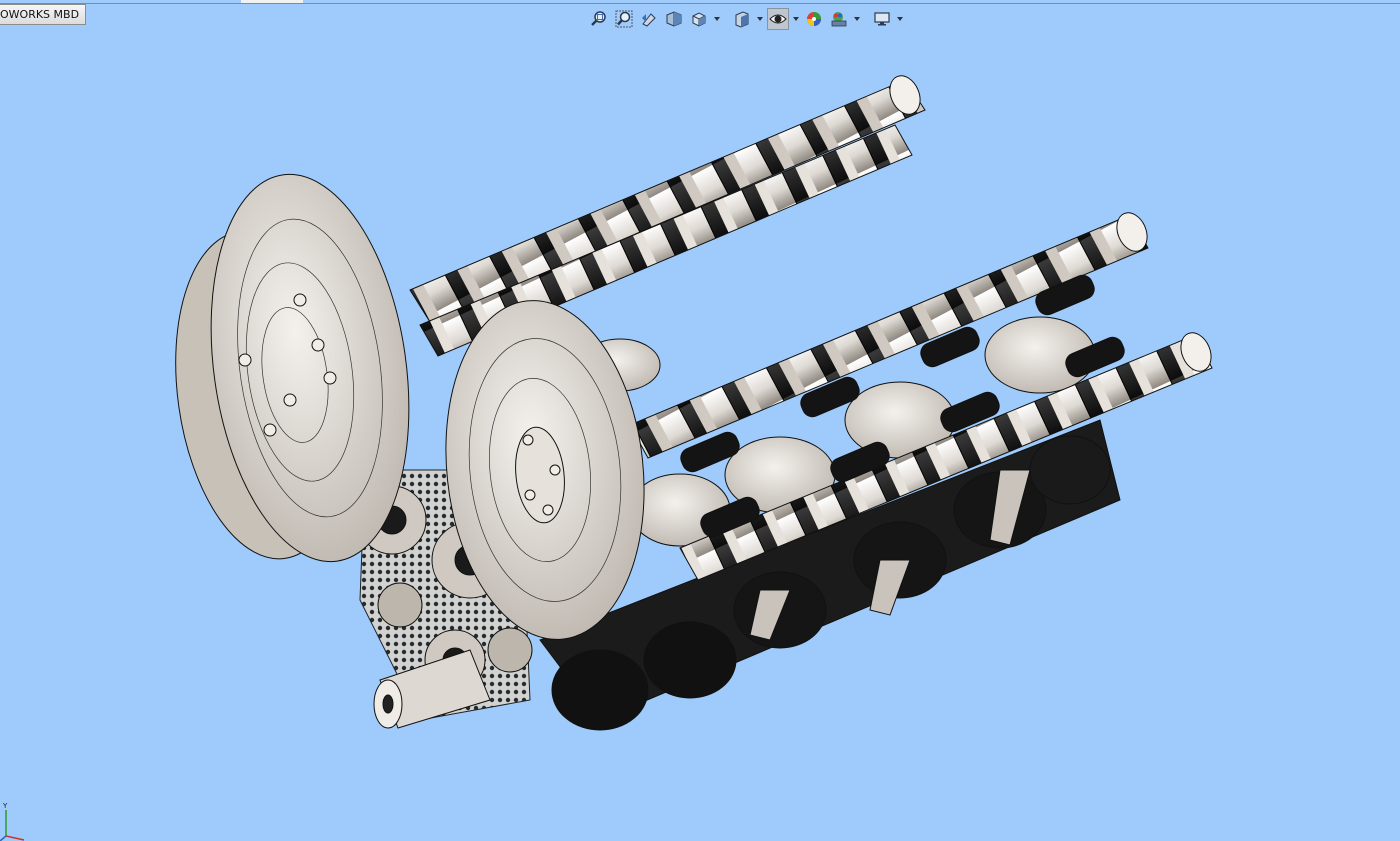 This screenshot has height=841, width=1400. I want to click on triad-y-label: Y, so click(5, 806).